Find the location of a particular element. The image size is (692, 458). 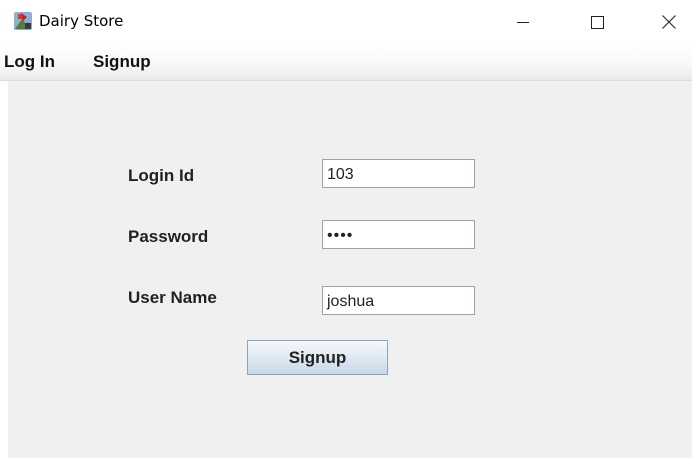

close-button is located at coordinates (669, 22).